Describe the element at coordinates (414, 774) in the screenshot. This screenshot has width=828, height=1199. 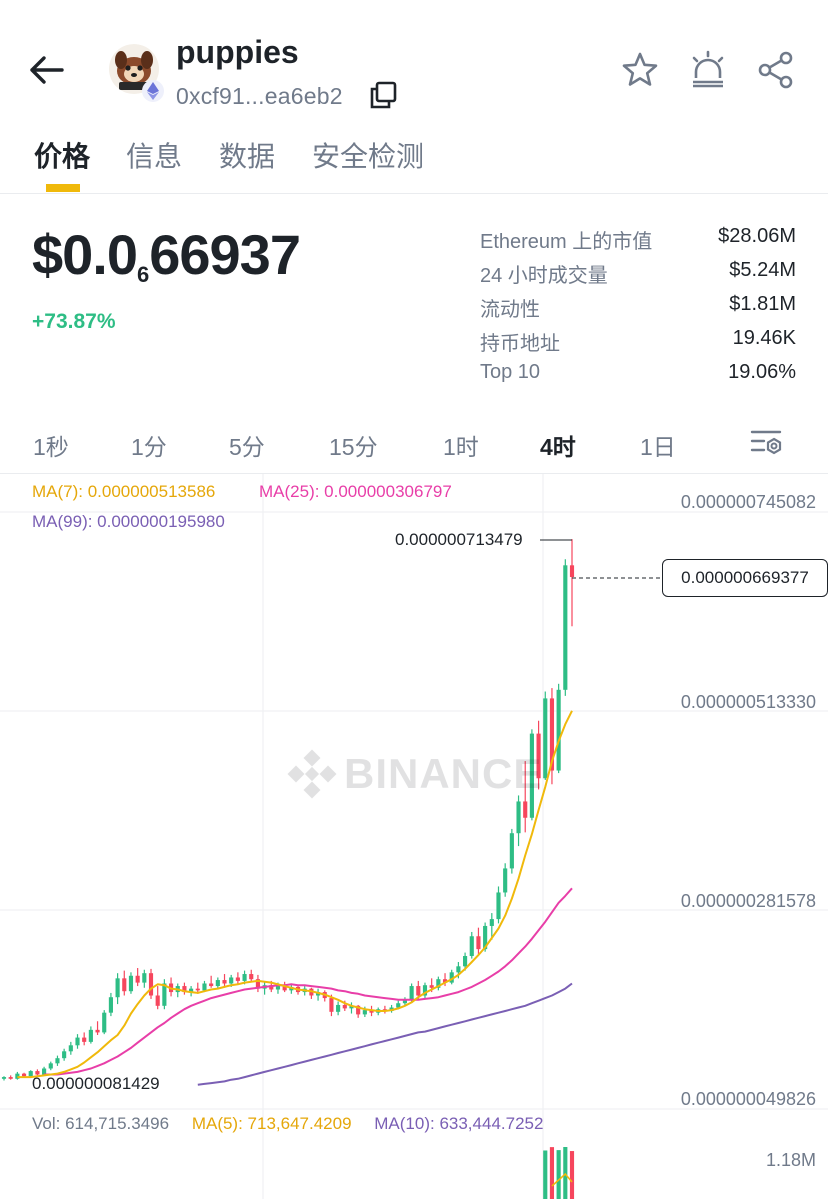
I see `binance-watermark: BINANCE` at that location.